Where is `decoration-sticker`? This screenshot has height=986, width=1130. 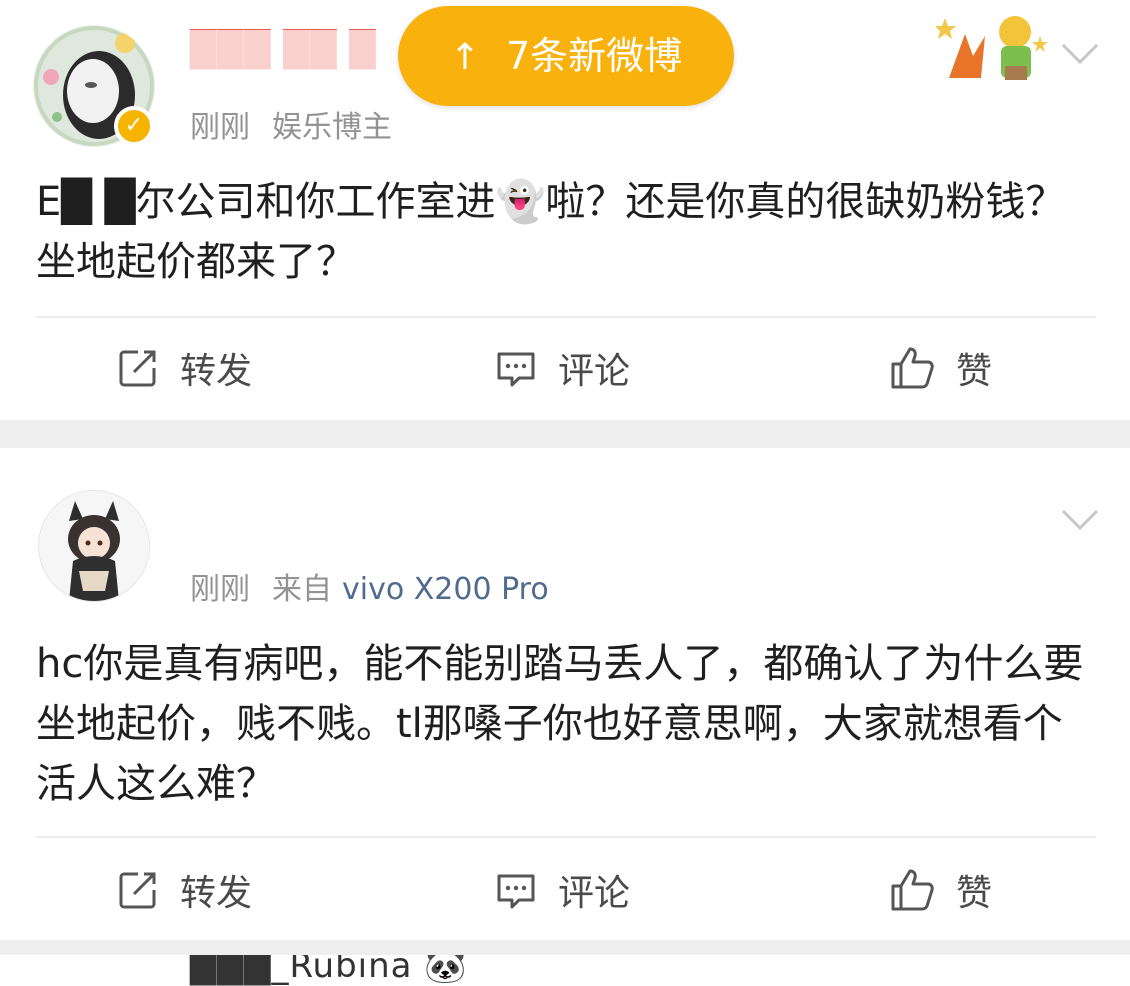 decoration-sticker is located at coordinates (995, 46).